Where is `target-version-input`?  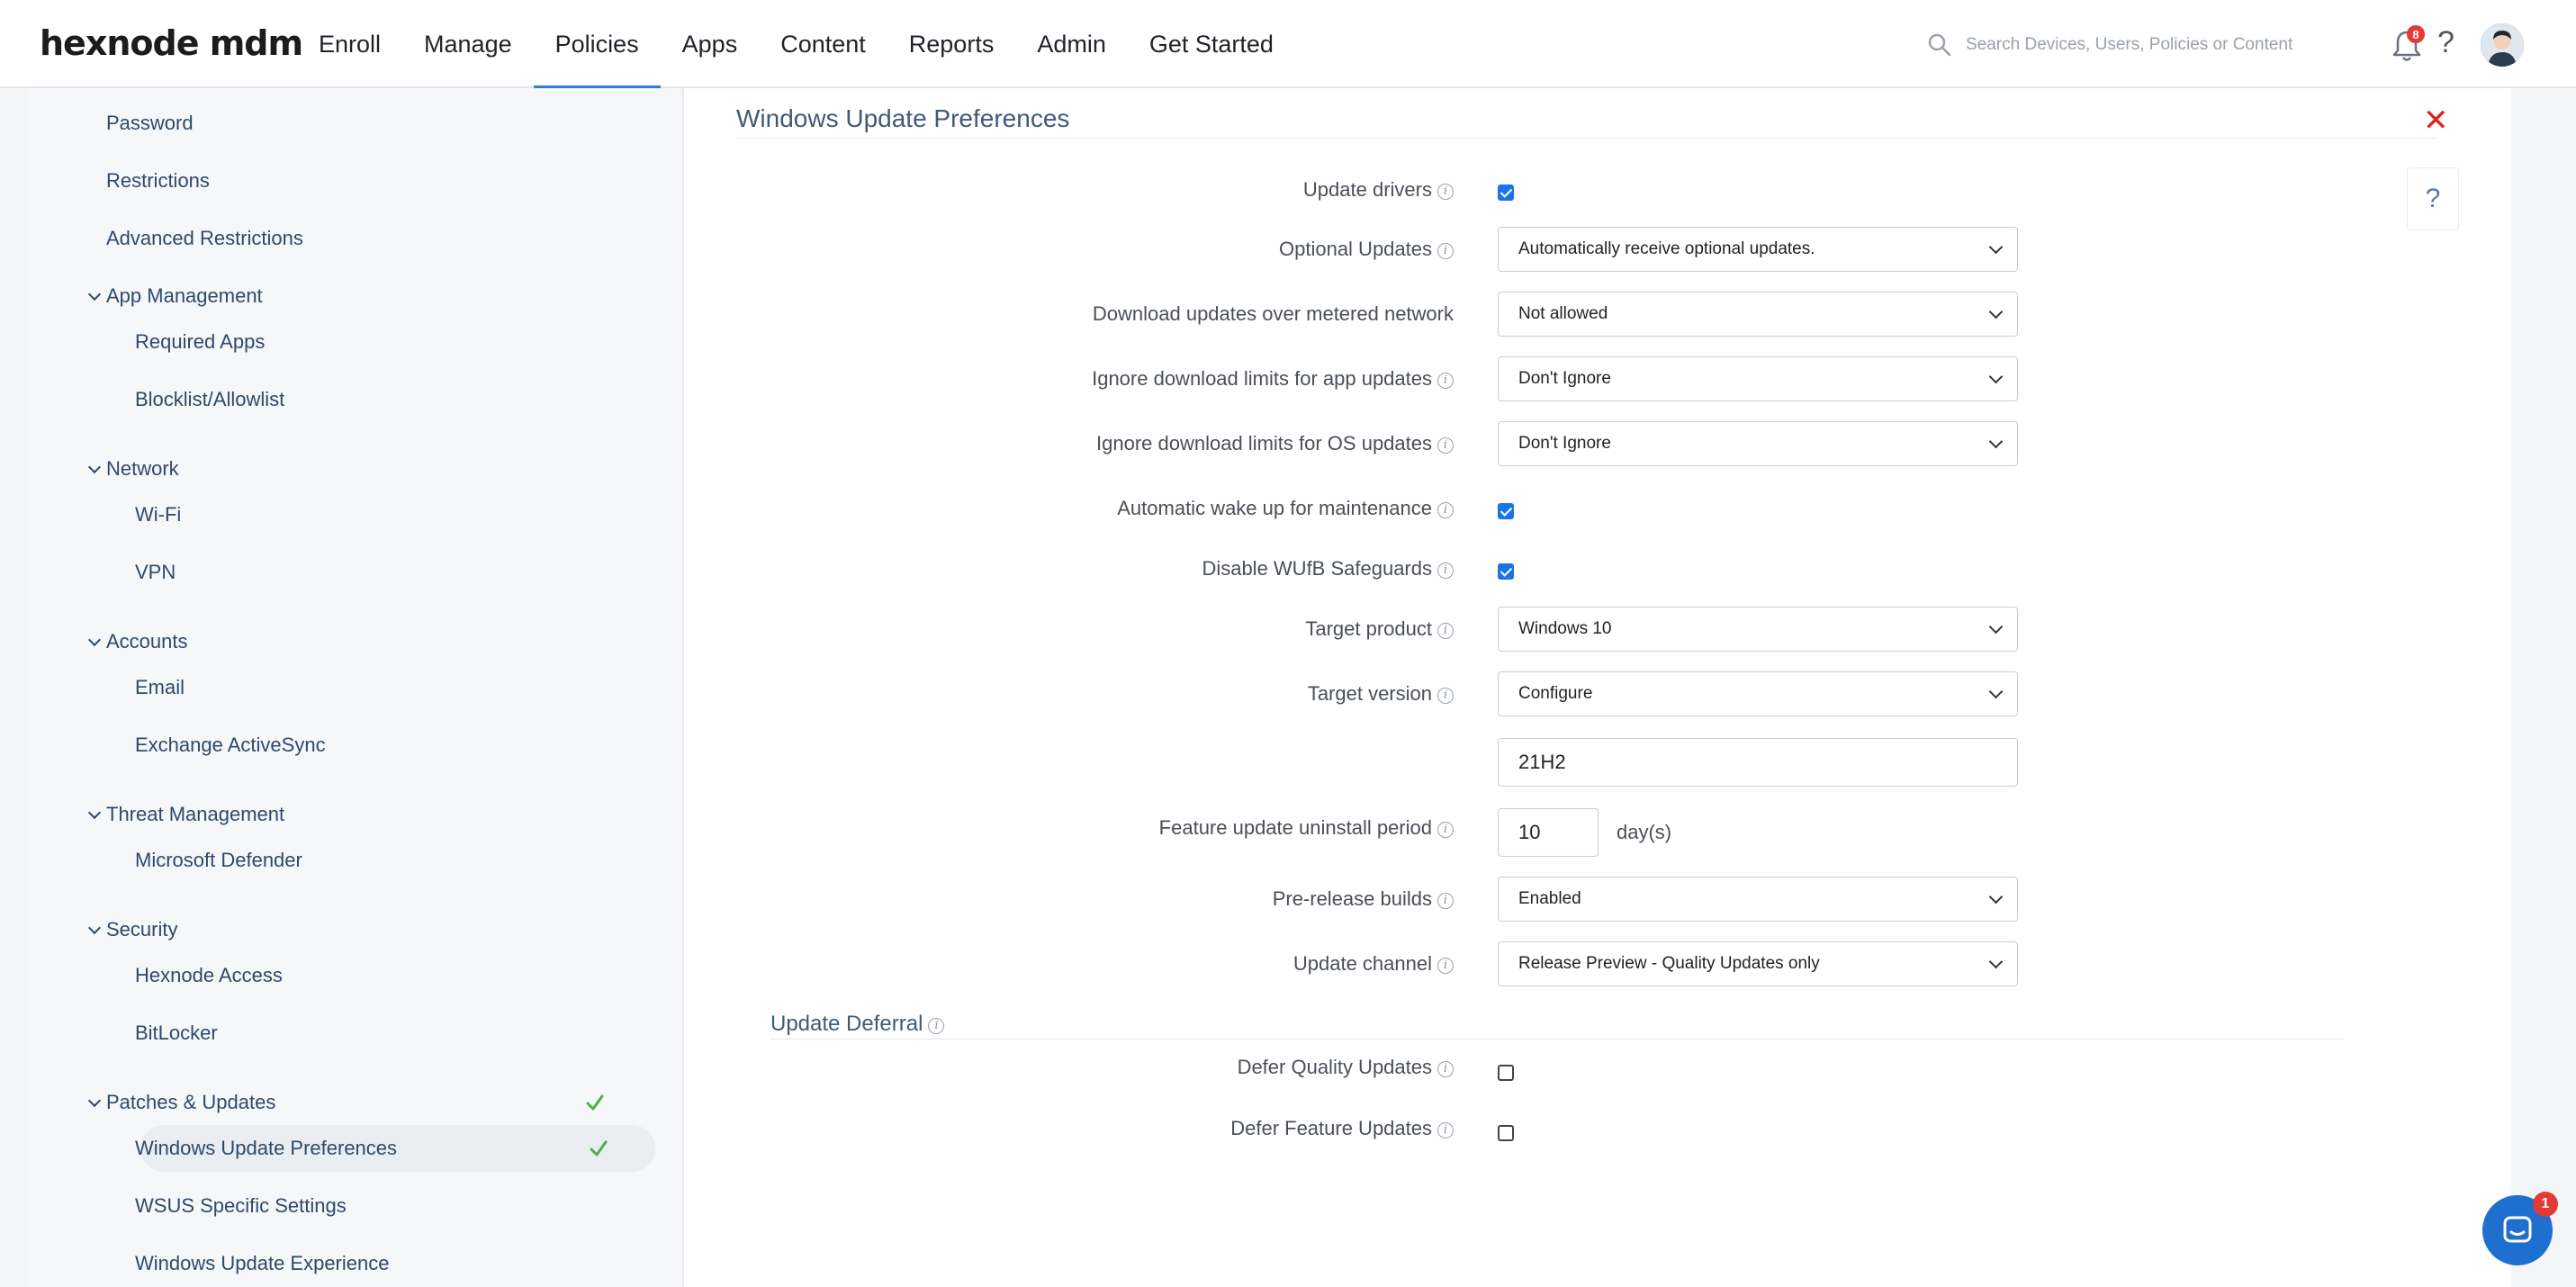
target-version-input is located at coordinates (1758, 763).